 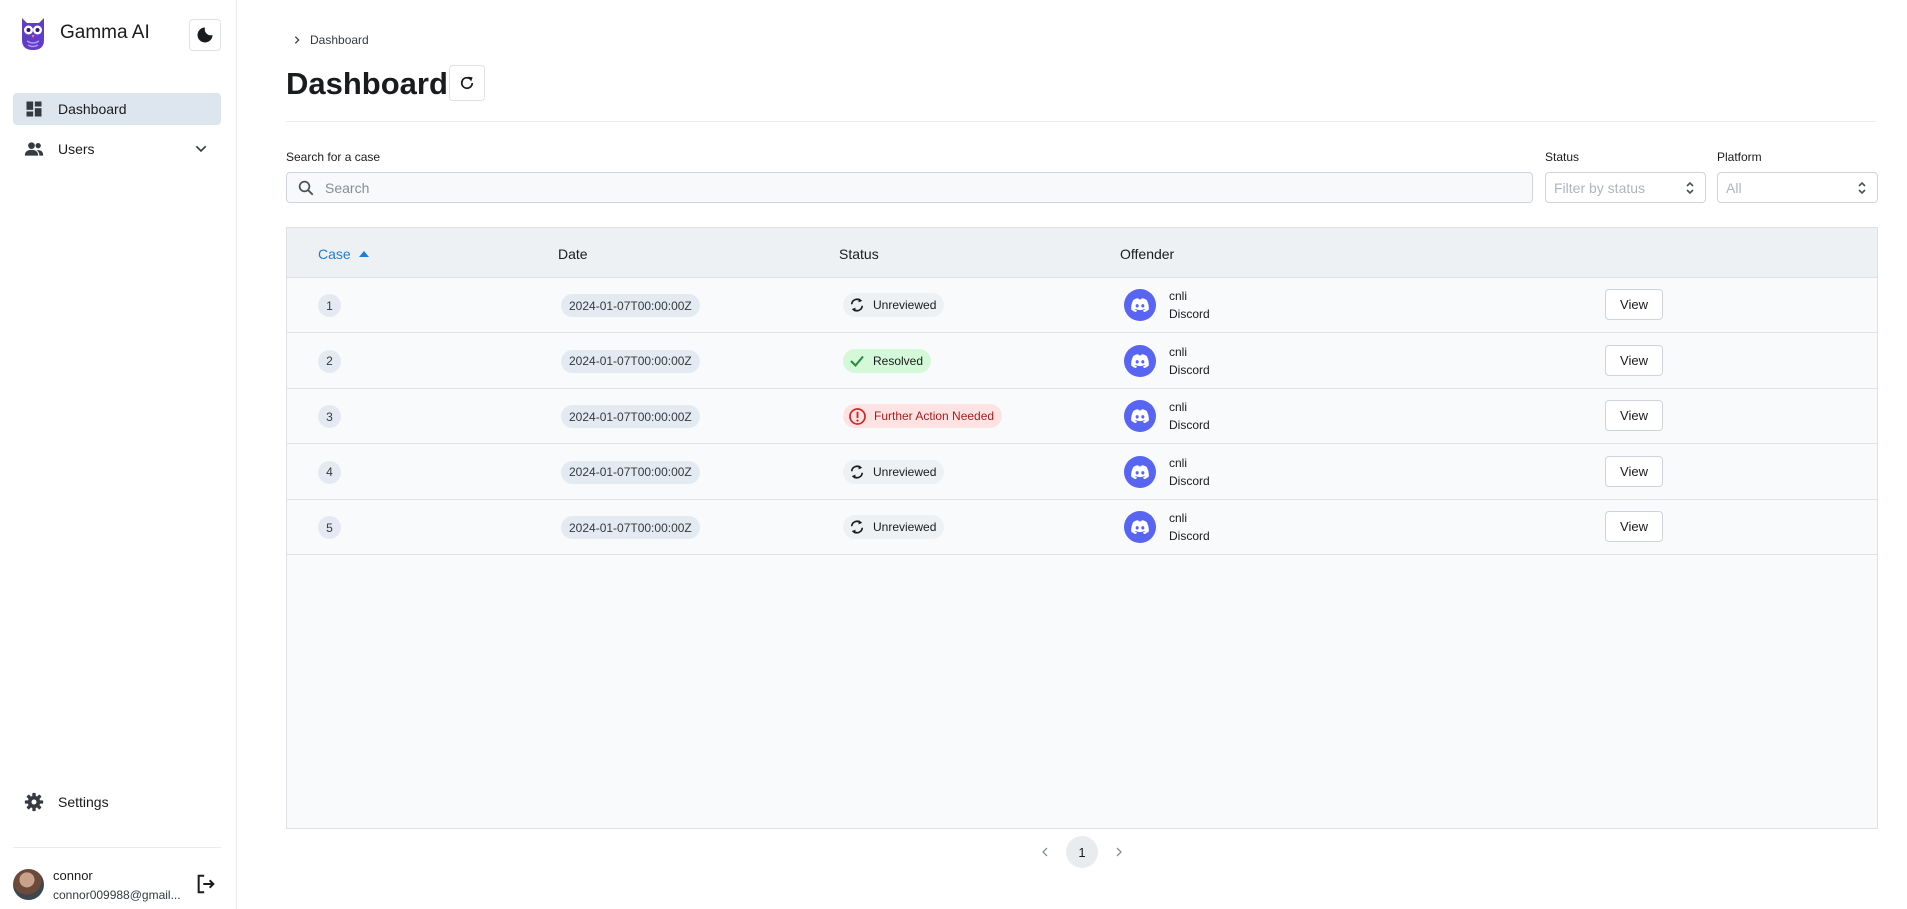 I want to click on title-divider, so click(x=1081, y=121).